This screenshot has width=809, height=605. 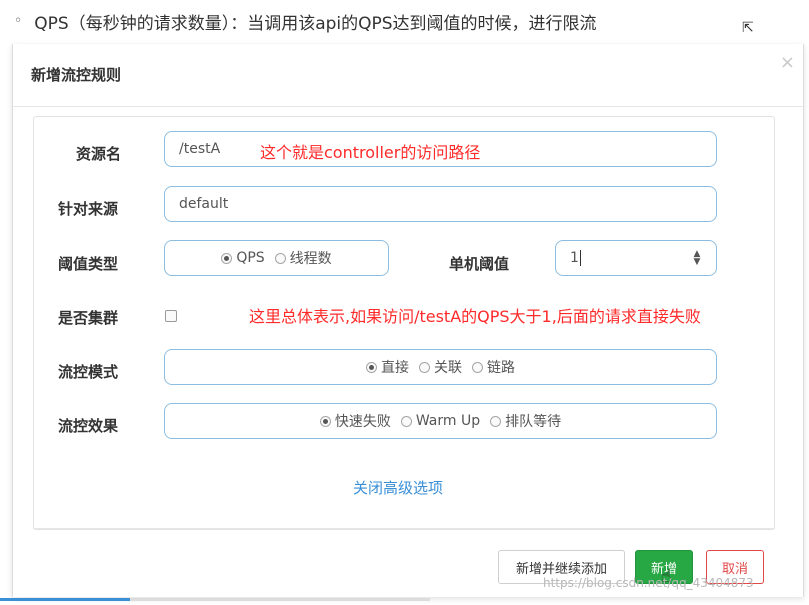 I want to click on dialog-title: 新增流控规则, so click(x=76, y=75).